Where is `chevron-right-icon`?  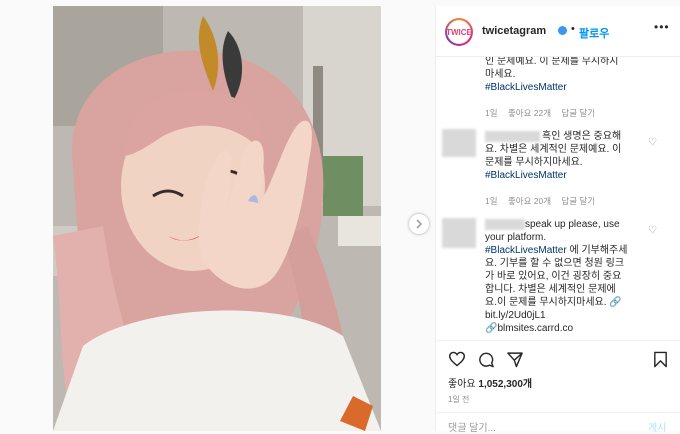 chevron-right-icon is located at coordinates (419, 224).